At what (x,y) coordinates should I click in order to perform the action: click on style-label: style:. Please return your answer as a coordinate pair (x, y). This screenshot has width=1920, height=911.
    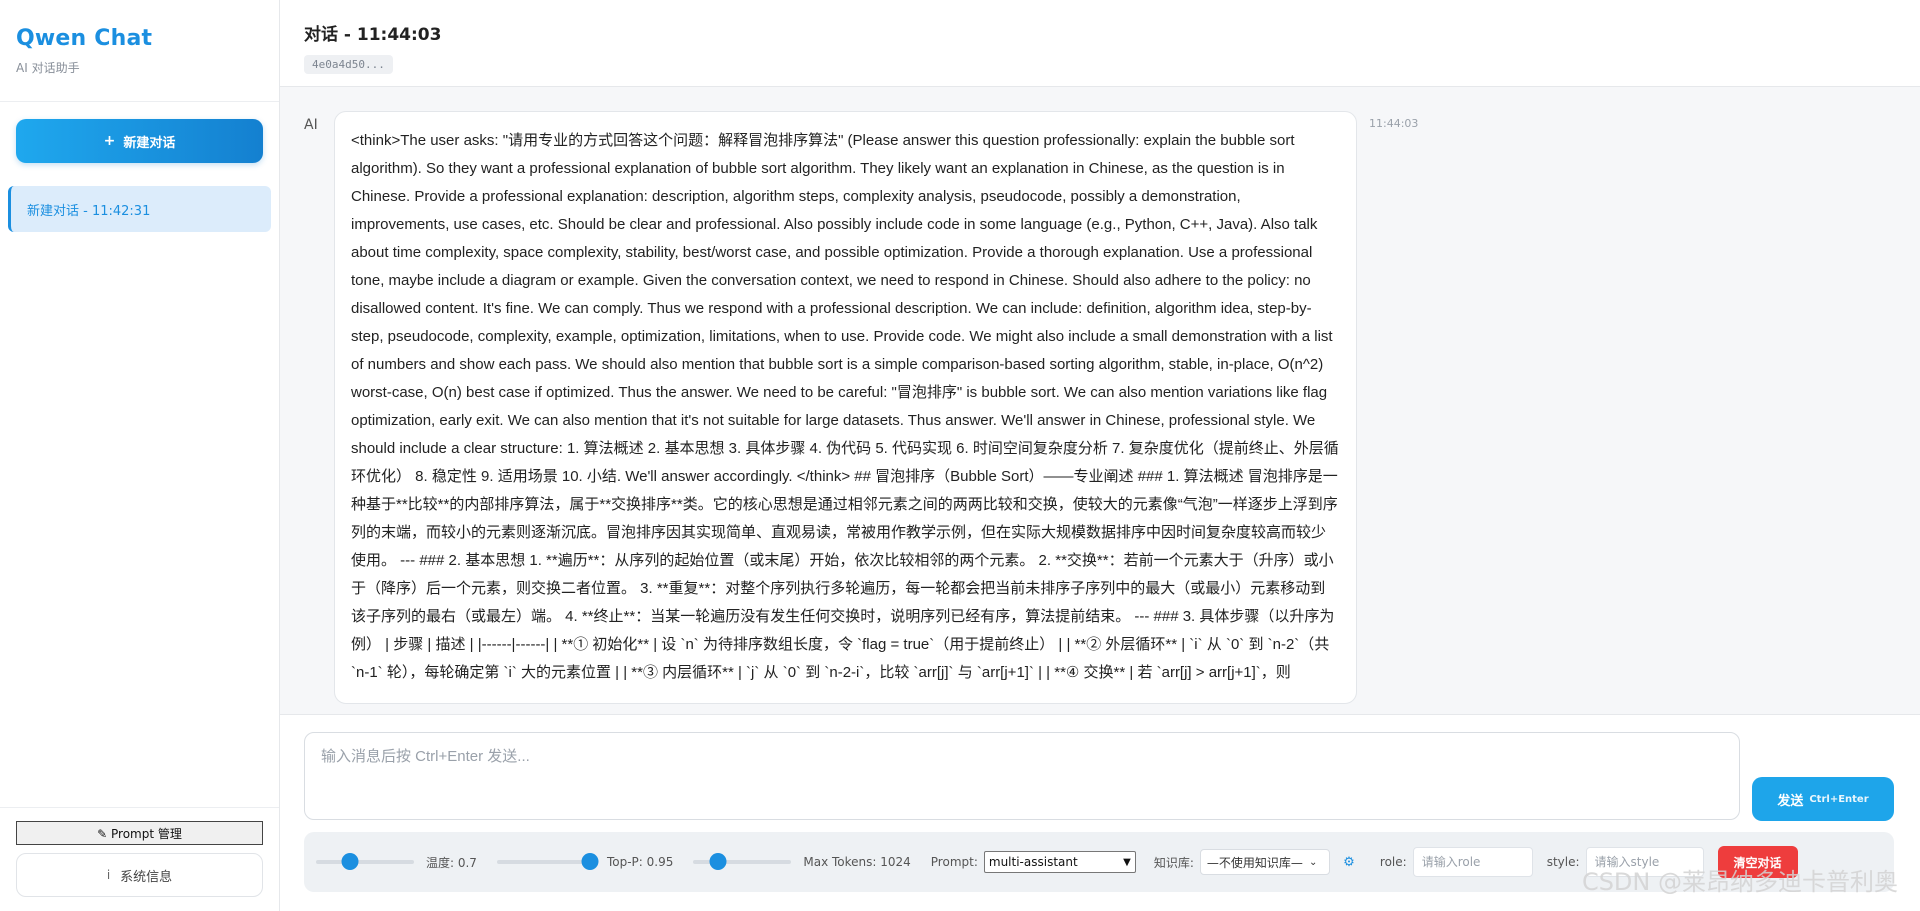
    Looking at the image, I should click on (1563, 862).